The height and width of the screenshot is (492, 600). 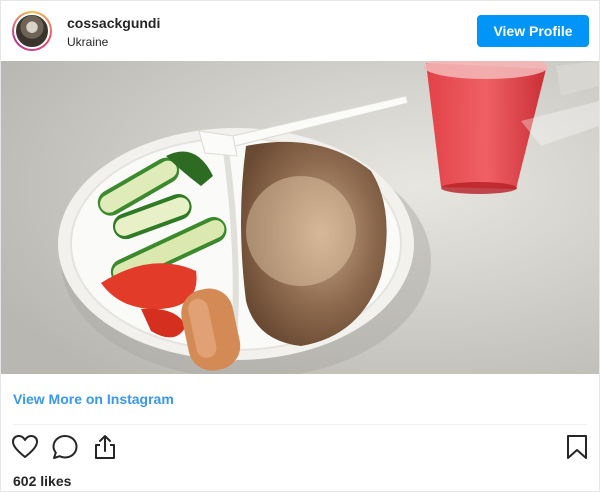 I want to click on comment-icon, so click(x=65, y=447).